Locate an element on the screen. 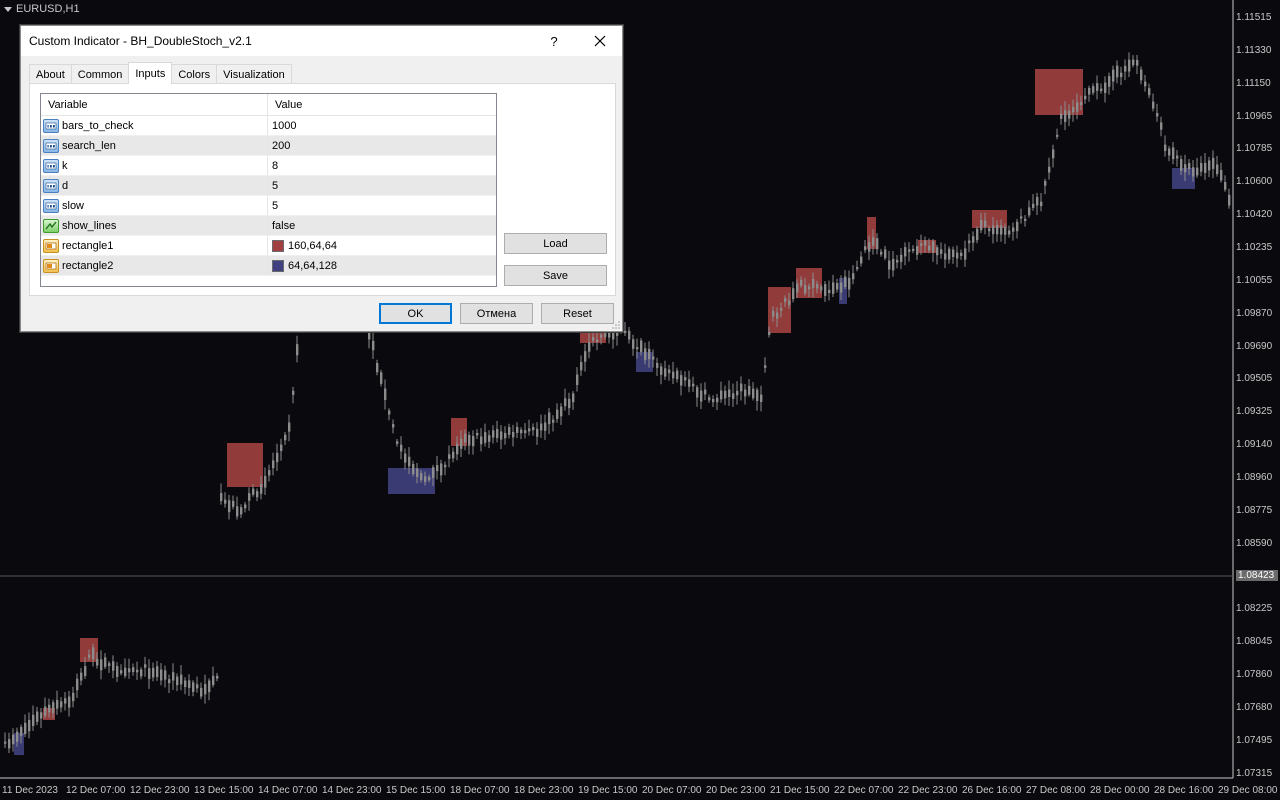 The image size is (1280, 800). price-tick-label: 1.08590 is located at coordinates (1254, 543).